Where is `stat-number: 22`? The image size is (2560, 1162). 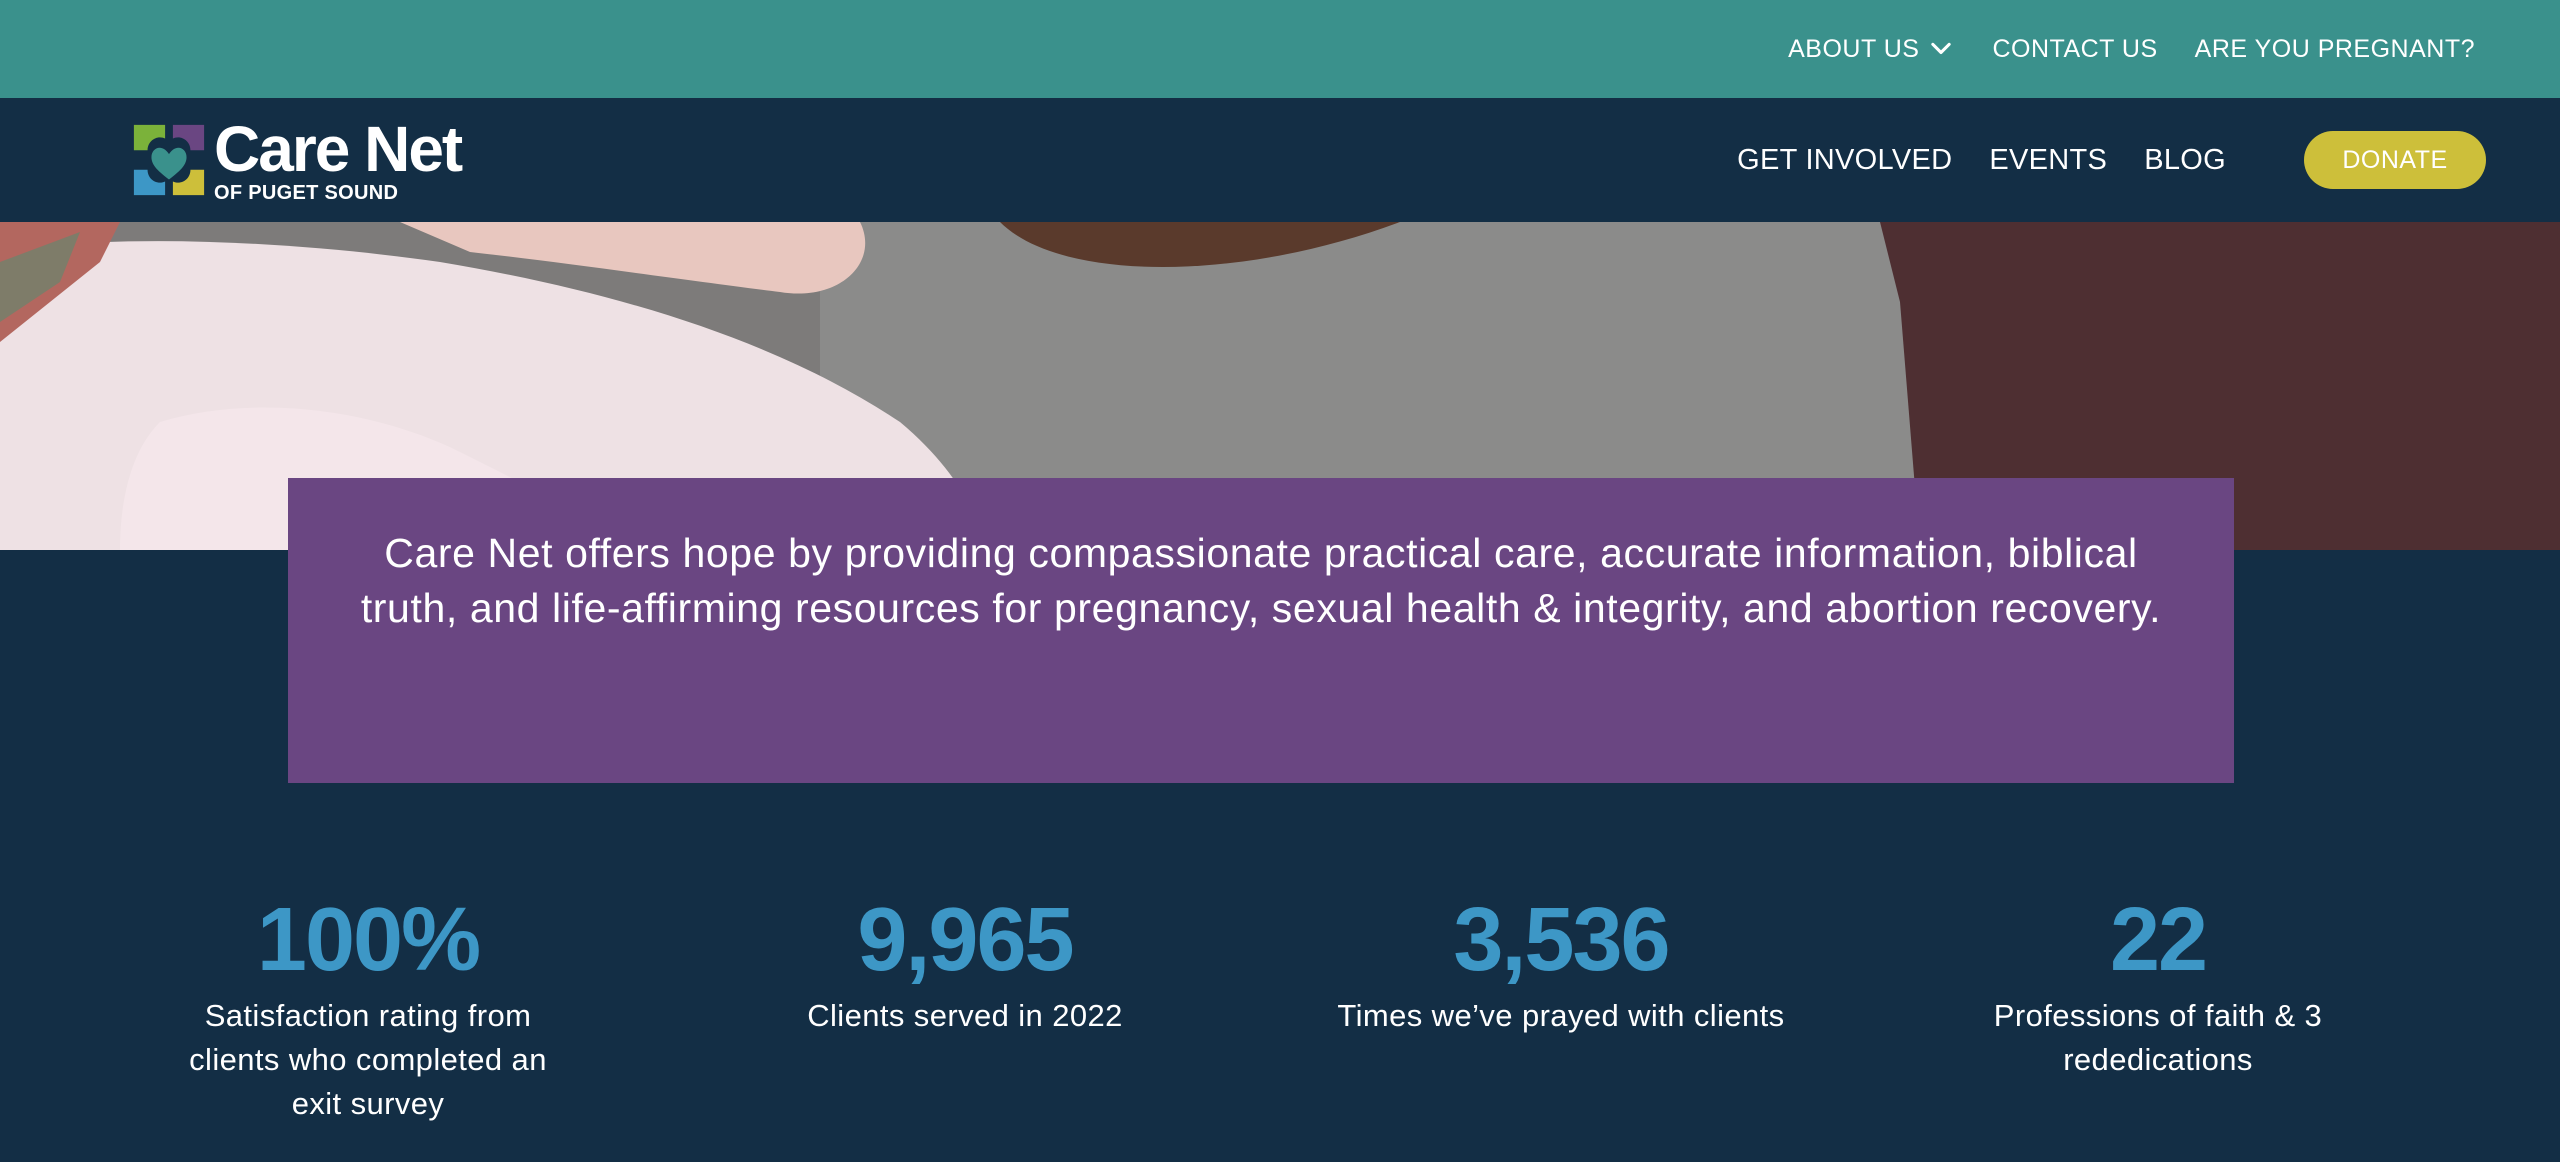
stat-number: 22 is located at coordinates (2158, 940).